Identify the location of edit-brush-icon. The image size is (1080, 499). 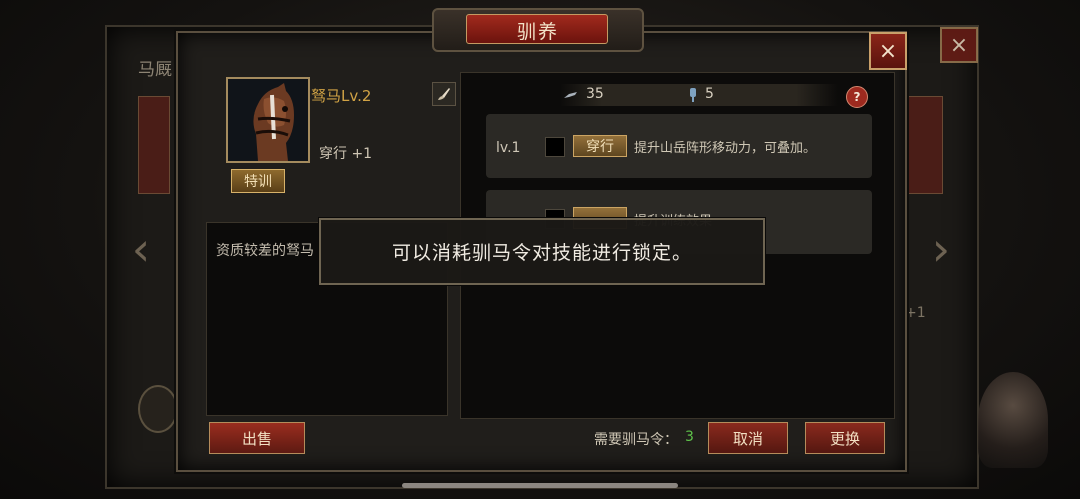
(444, 94).